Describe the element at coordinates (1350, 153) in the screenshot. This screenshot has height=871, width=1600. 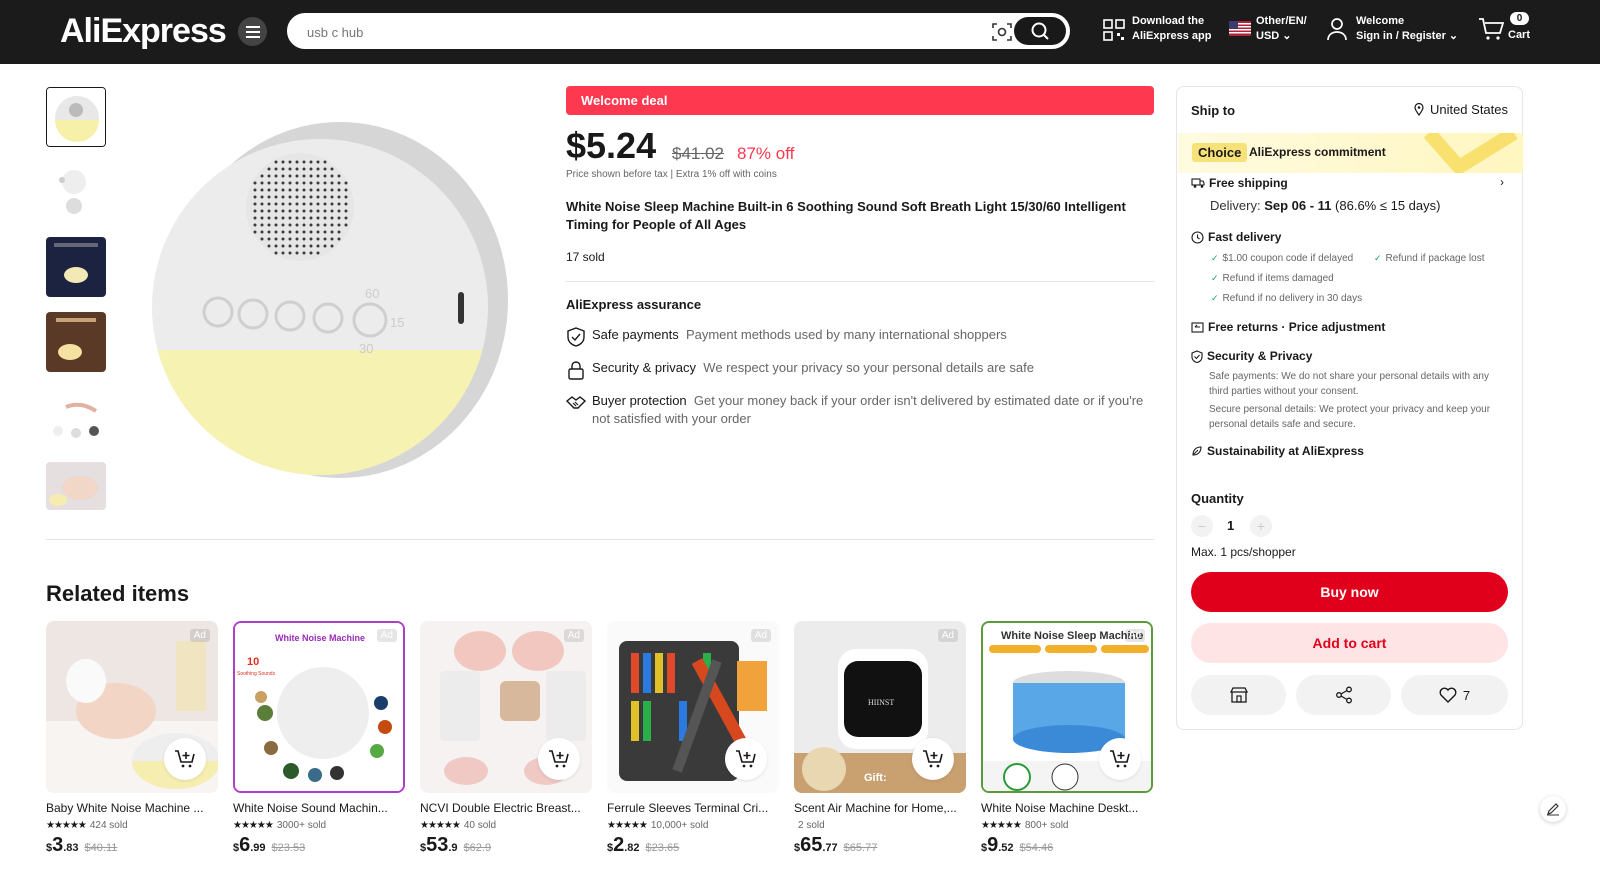
I see `choice-commitment-bar: Choice AliExpress commitment` at that location.